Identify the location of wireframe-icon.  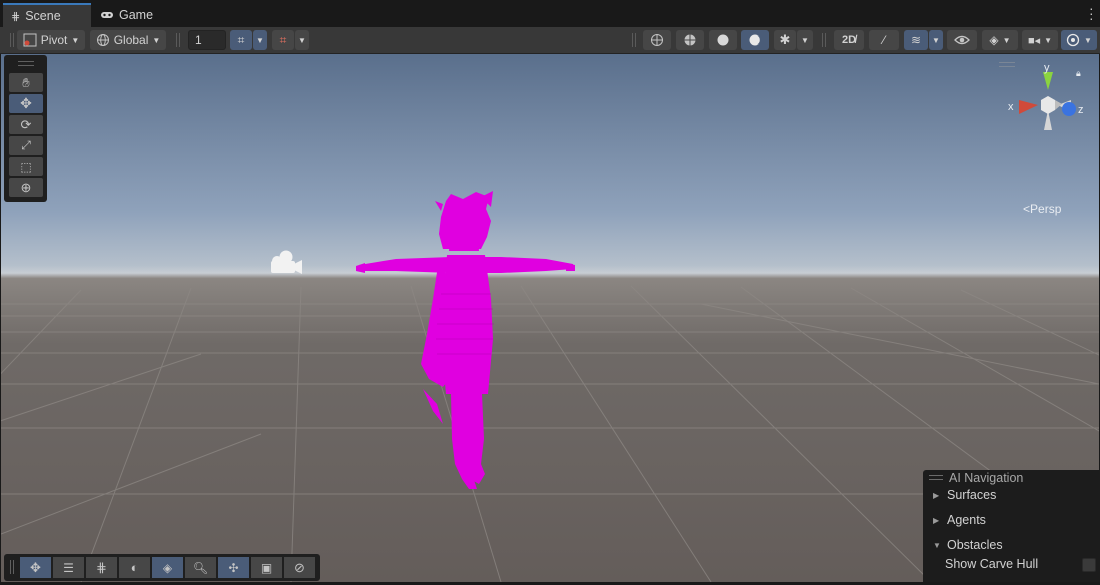
(657, 40).